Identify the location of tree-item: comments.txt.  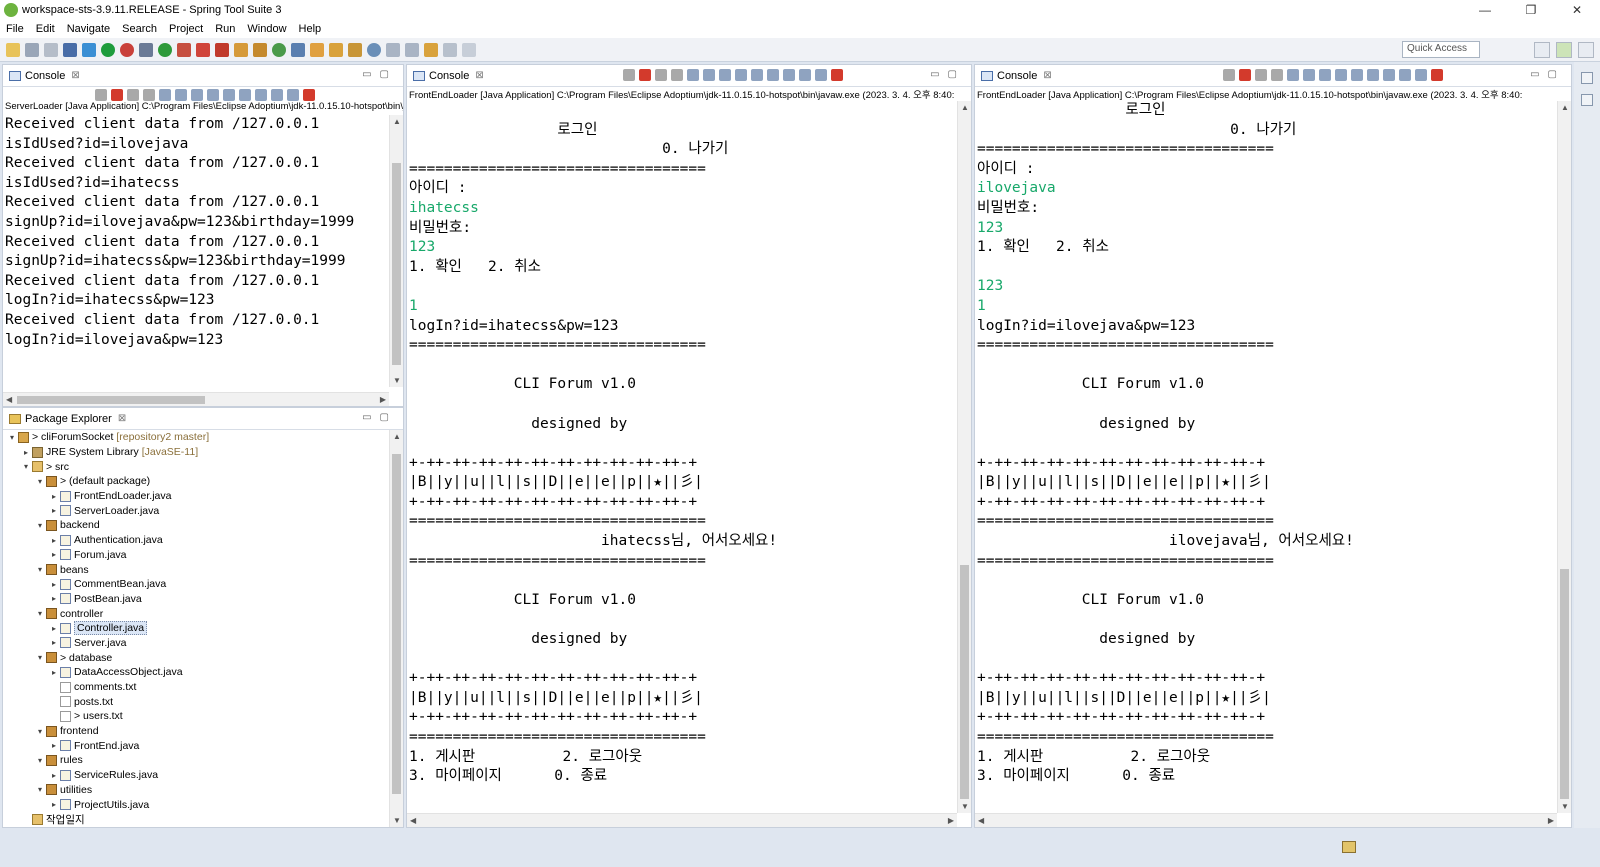
(196, 687).